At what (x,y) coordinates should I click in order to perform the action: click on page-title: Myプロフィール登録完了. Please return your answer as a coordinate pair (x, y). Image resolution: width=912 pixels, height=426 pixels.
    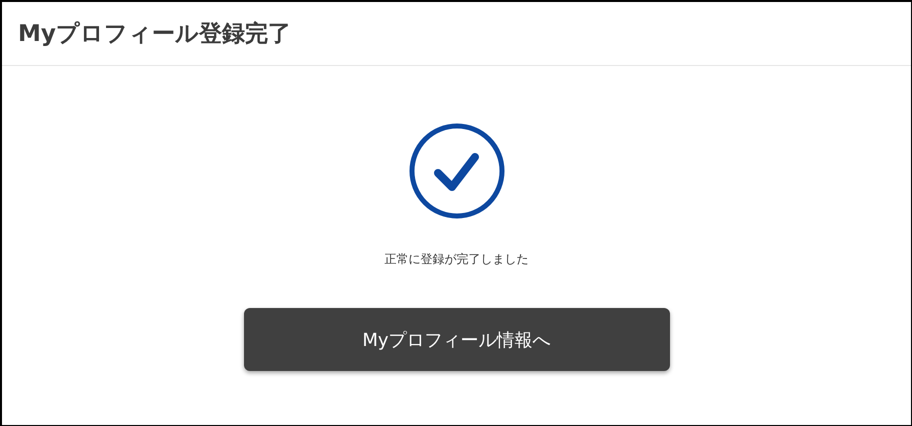
    Looking at the image, I should click on (154, 34).